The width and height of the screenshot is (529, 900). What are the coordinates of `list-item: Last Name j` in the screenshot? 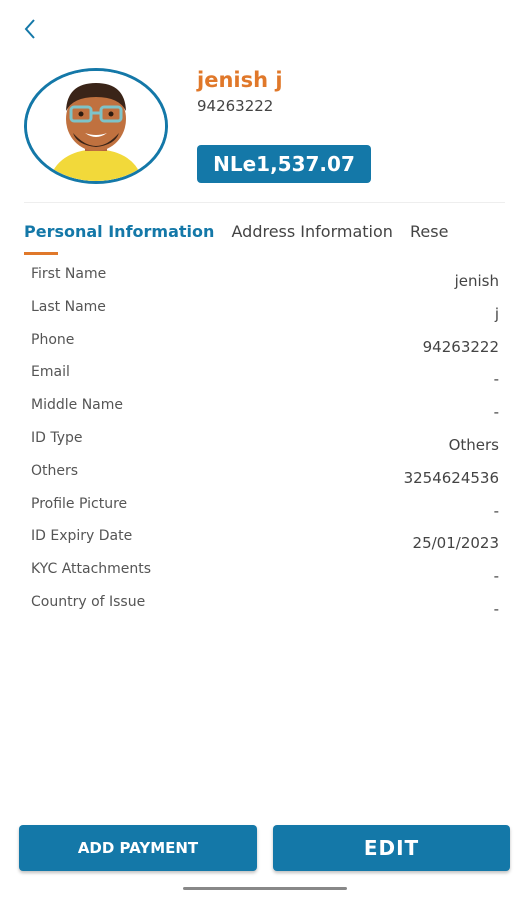 It's located at (265, 311).